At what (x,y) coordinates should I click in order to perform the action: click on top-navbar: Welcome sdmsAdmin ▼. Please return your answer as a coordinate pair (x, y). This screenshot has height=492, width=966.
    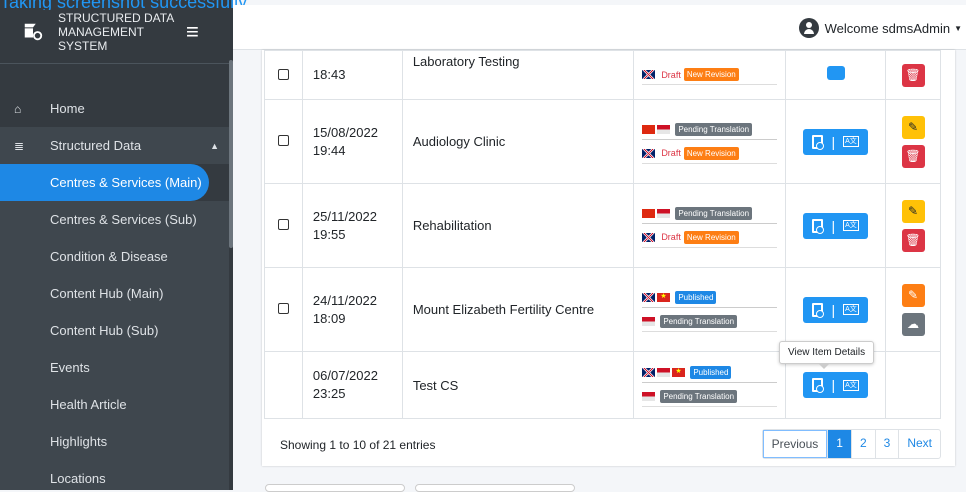
    Looking at the image, I should click on (599, 27).